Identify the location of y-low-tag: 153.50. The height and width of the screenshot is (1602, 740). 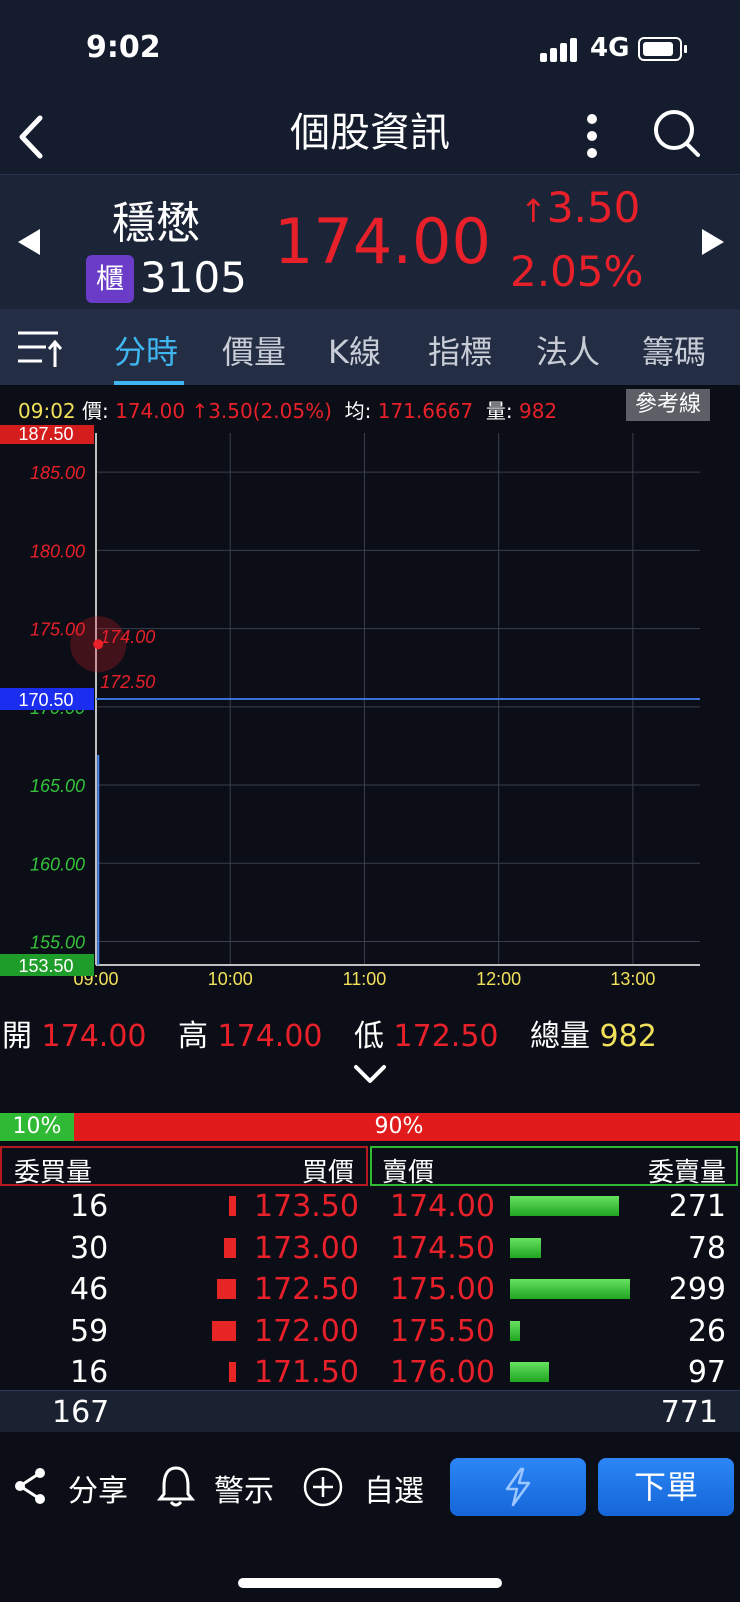
(45, 966).